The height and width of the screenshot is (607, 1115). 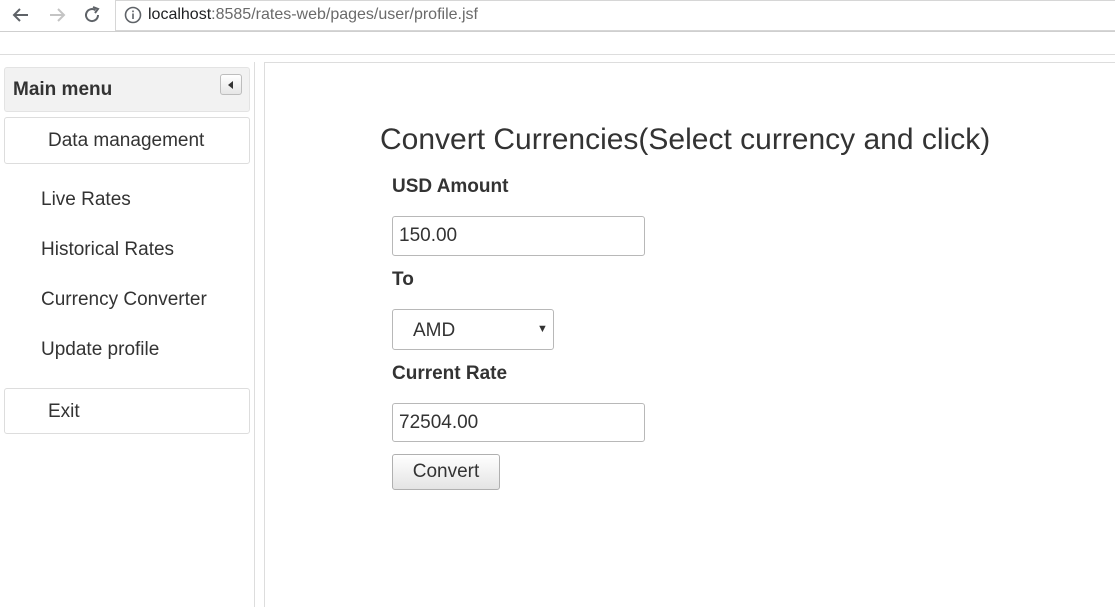 What do you see at coordinates (434, 330) in the screenshot?
I see `to-currency-value: AMD` at bounding box center [434, 330].